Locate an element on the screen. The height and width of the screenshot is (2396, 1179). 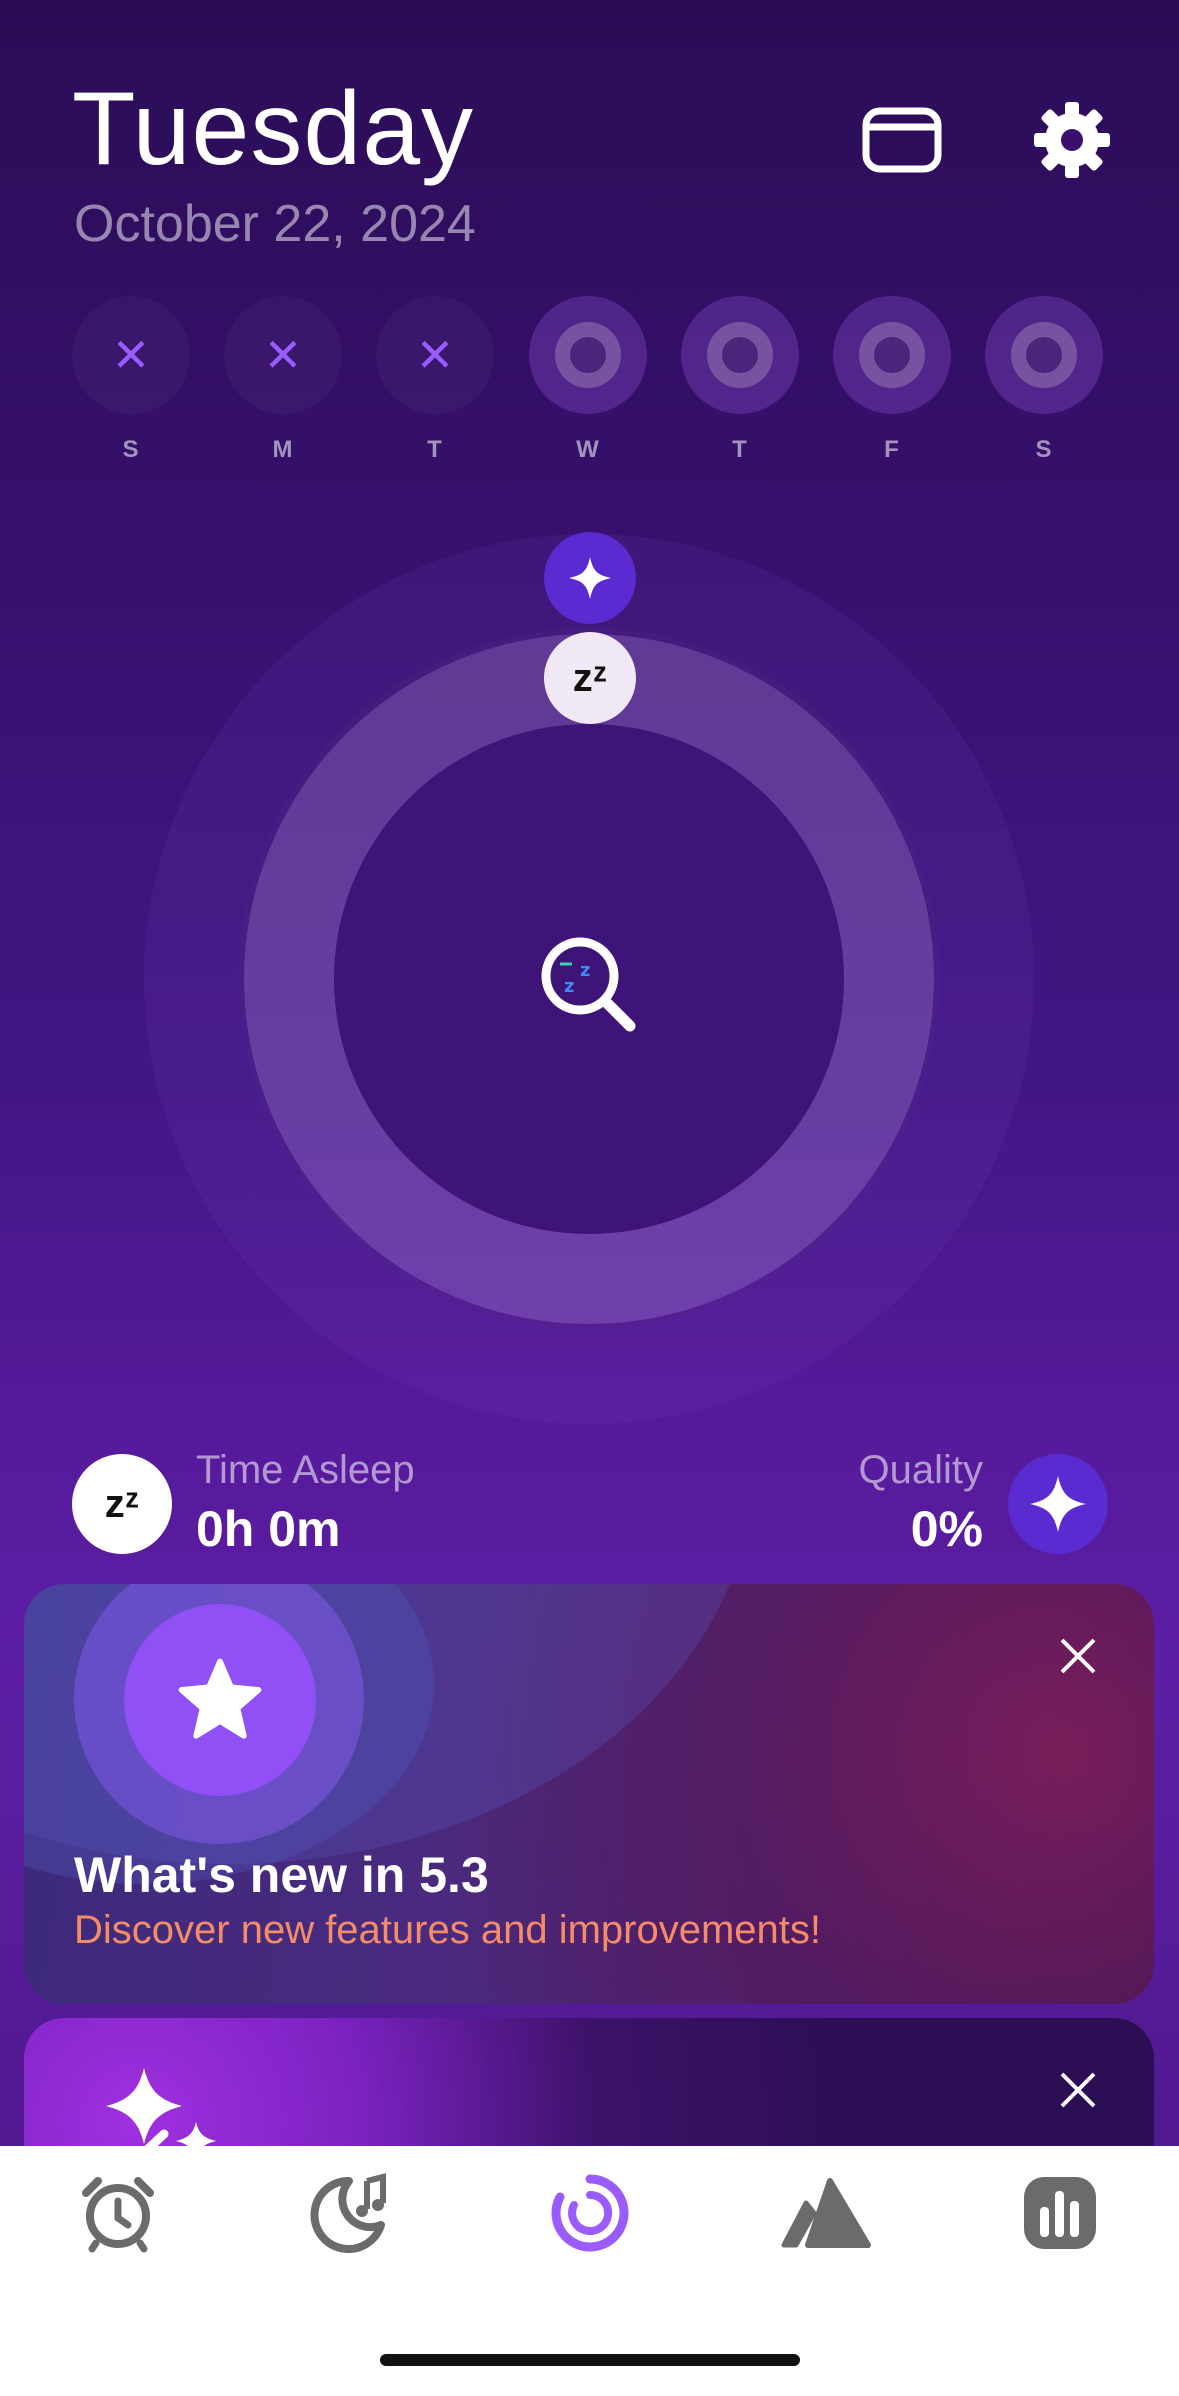
quality-label: Quality is located at coordinates (921, 1470).